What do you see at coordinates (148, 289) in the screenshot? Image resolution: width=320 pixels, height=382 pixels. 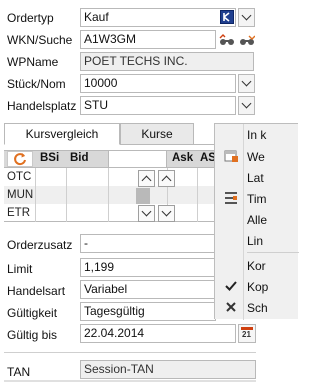 I see `handelsart-select: Variabel` at bounding box center [148, 289].